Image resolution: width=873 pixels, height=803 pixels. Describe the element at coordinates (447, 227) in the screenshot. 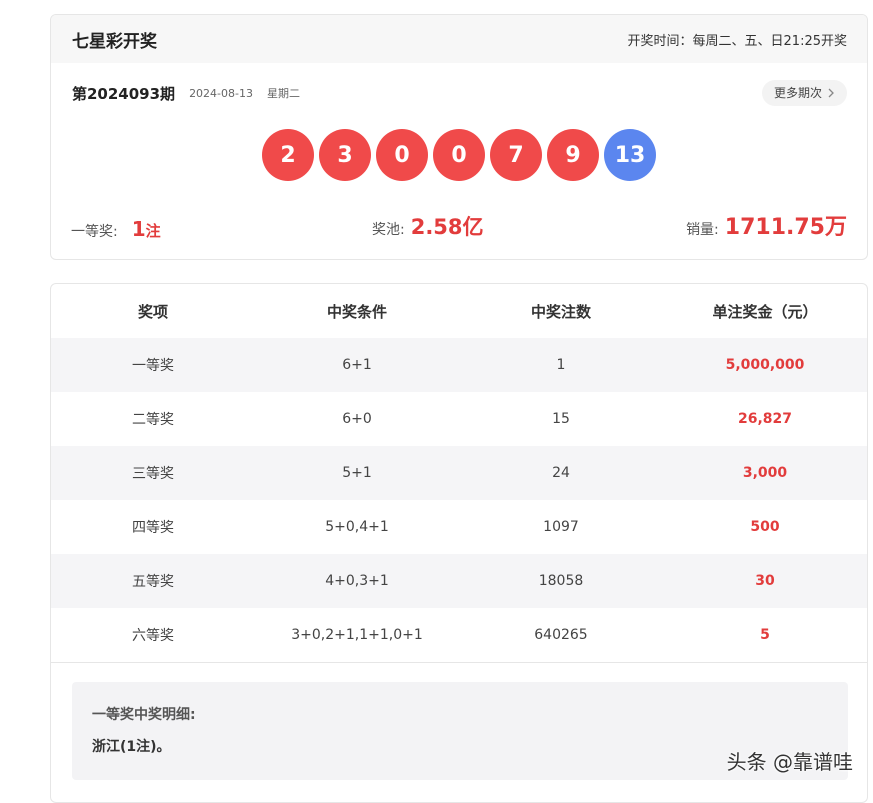

I see `jackpot-value: 2.58亿` at that location.